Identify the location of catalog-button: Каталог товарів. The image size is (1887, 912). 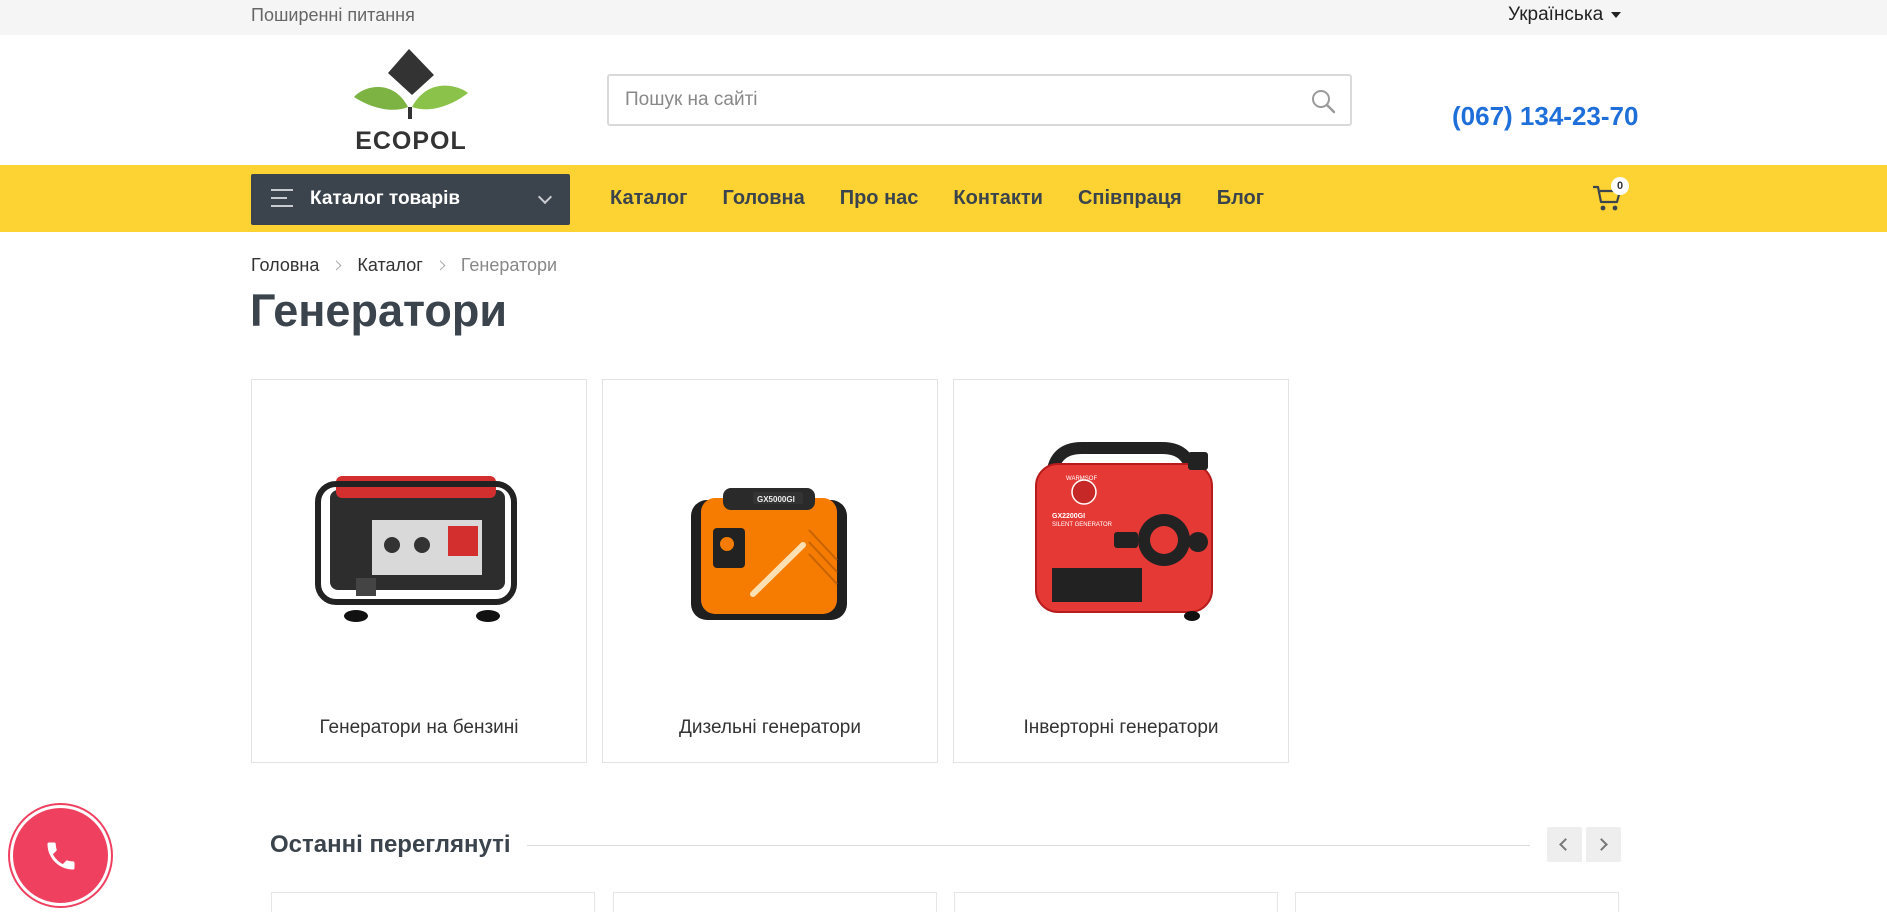
(410, 199).